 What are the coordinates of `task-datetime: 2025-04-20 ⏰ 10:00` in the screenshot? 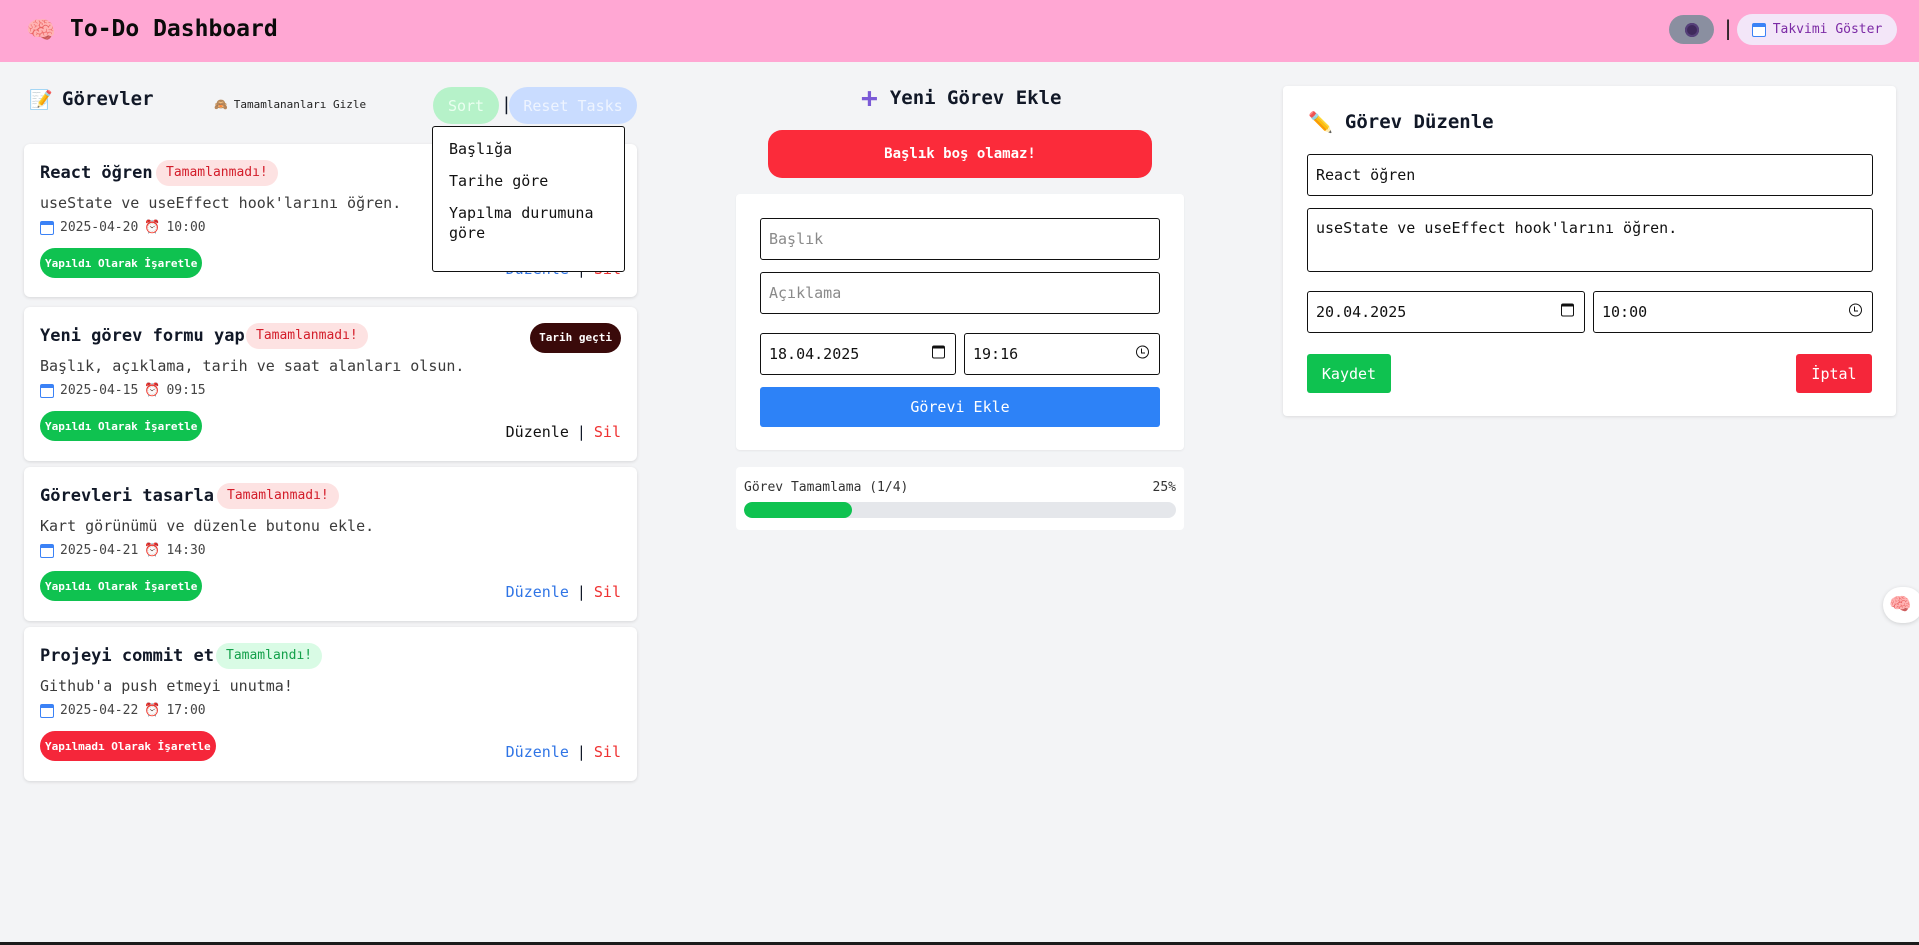 It's located at (123, 227).